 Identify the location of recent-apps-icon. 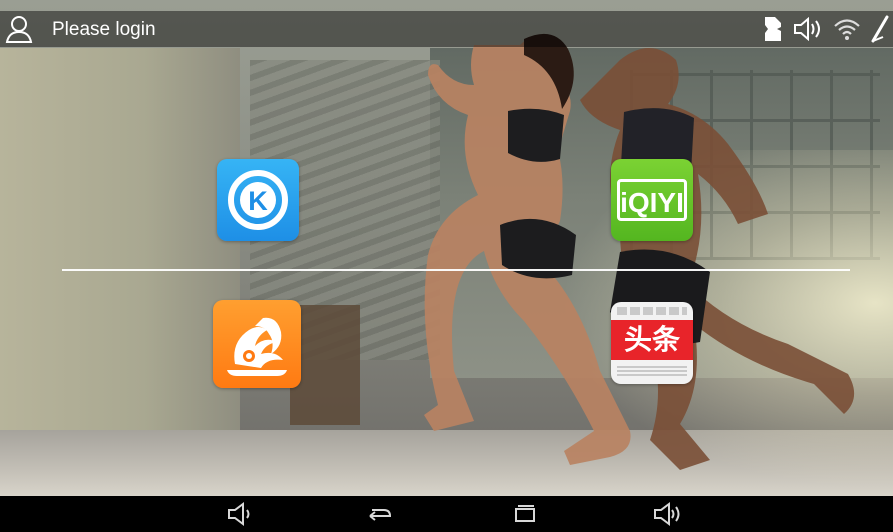
(525, 514).